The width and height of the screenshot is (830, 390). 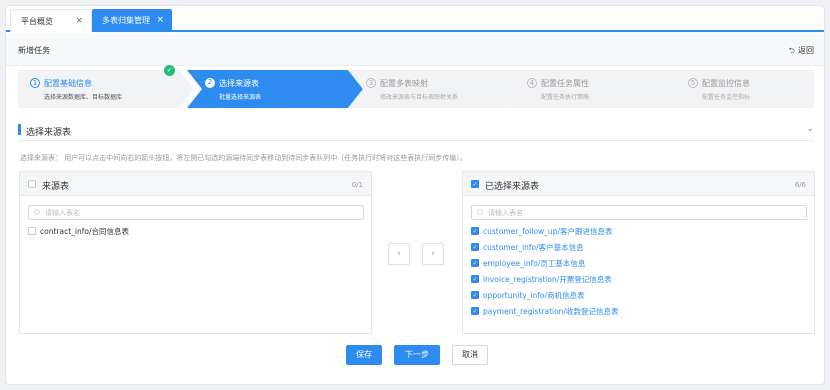 What do you see at coordinates (240, 97) in the screenshot?
I see `step-description: 批量选择来源表` at bounding box center [240, 97].